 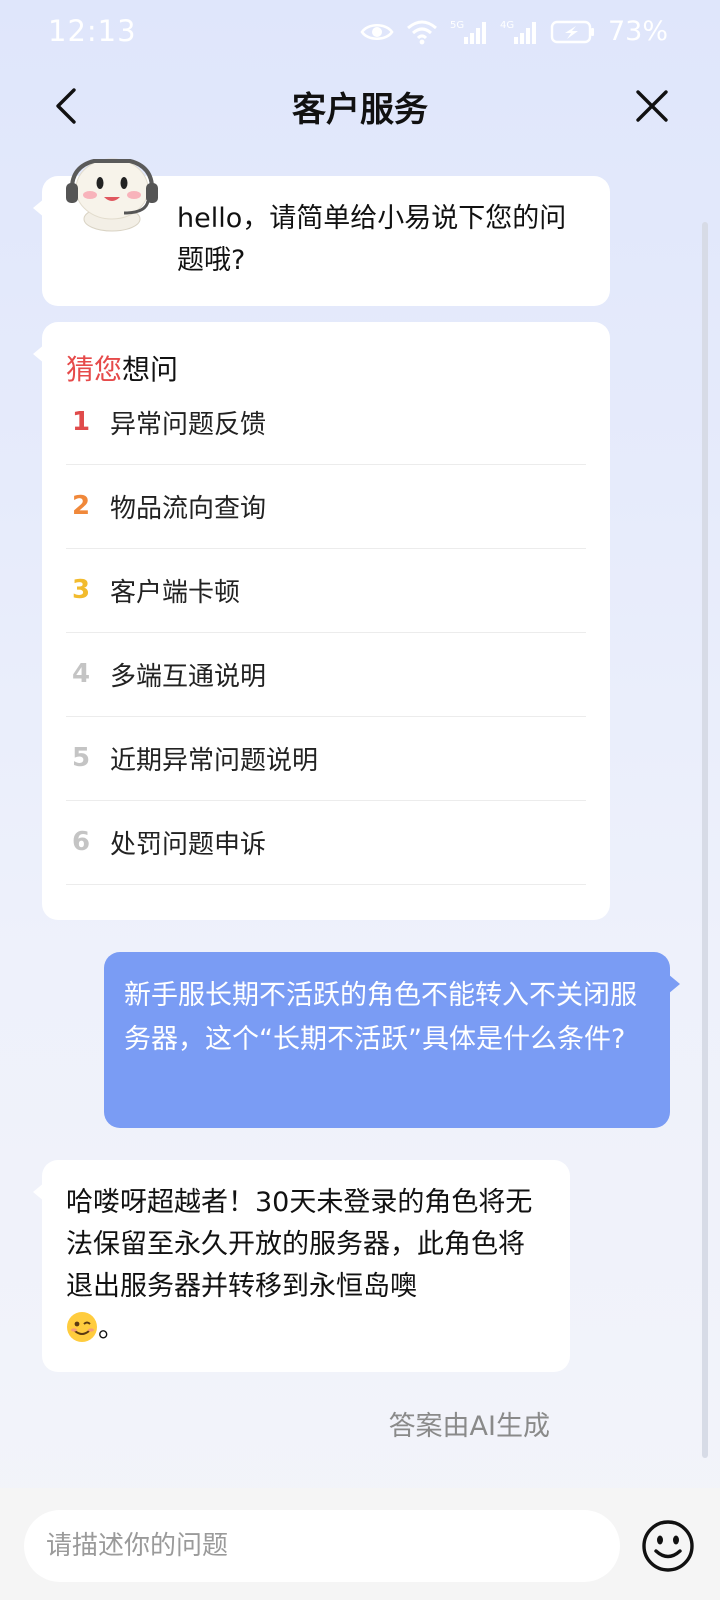 I want to click on faq-item-number: 6, so click(x=81, y=842).